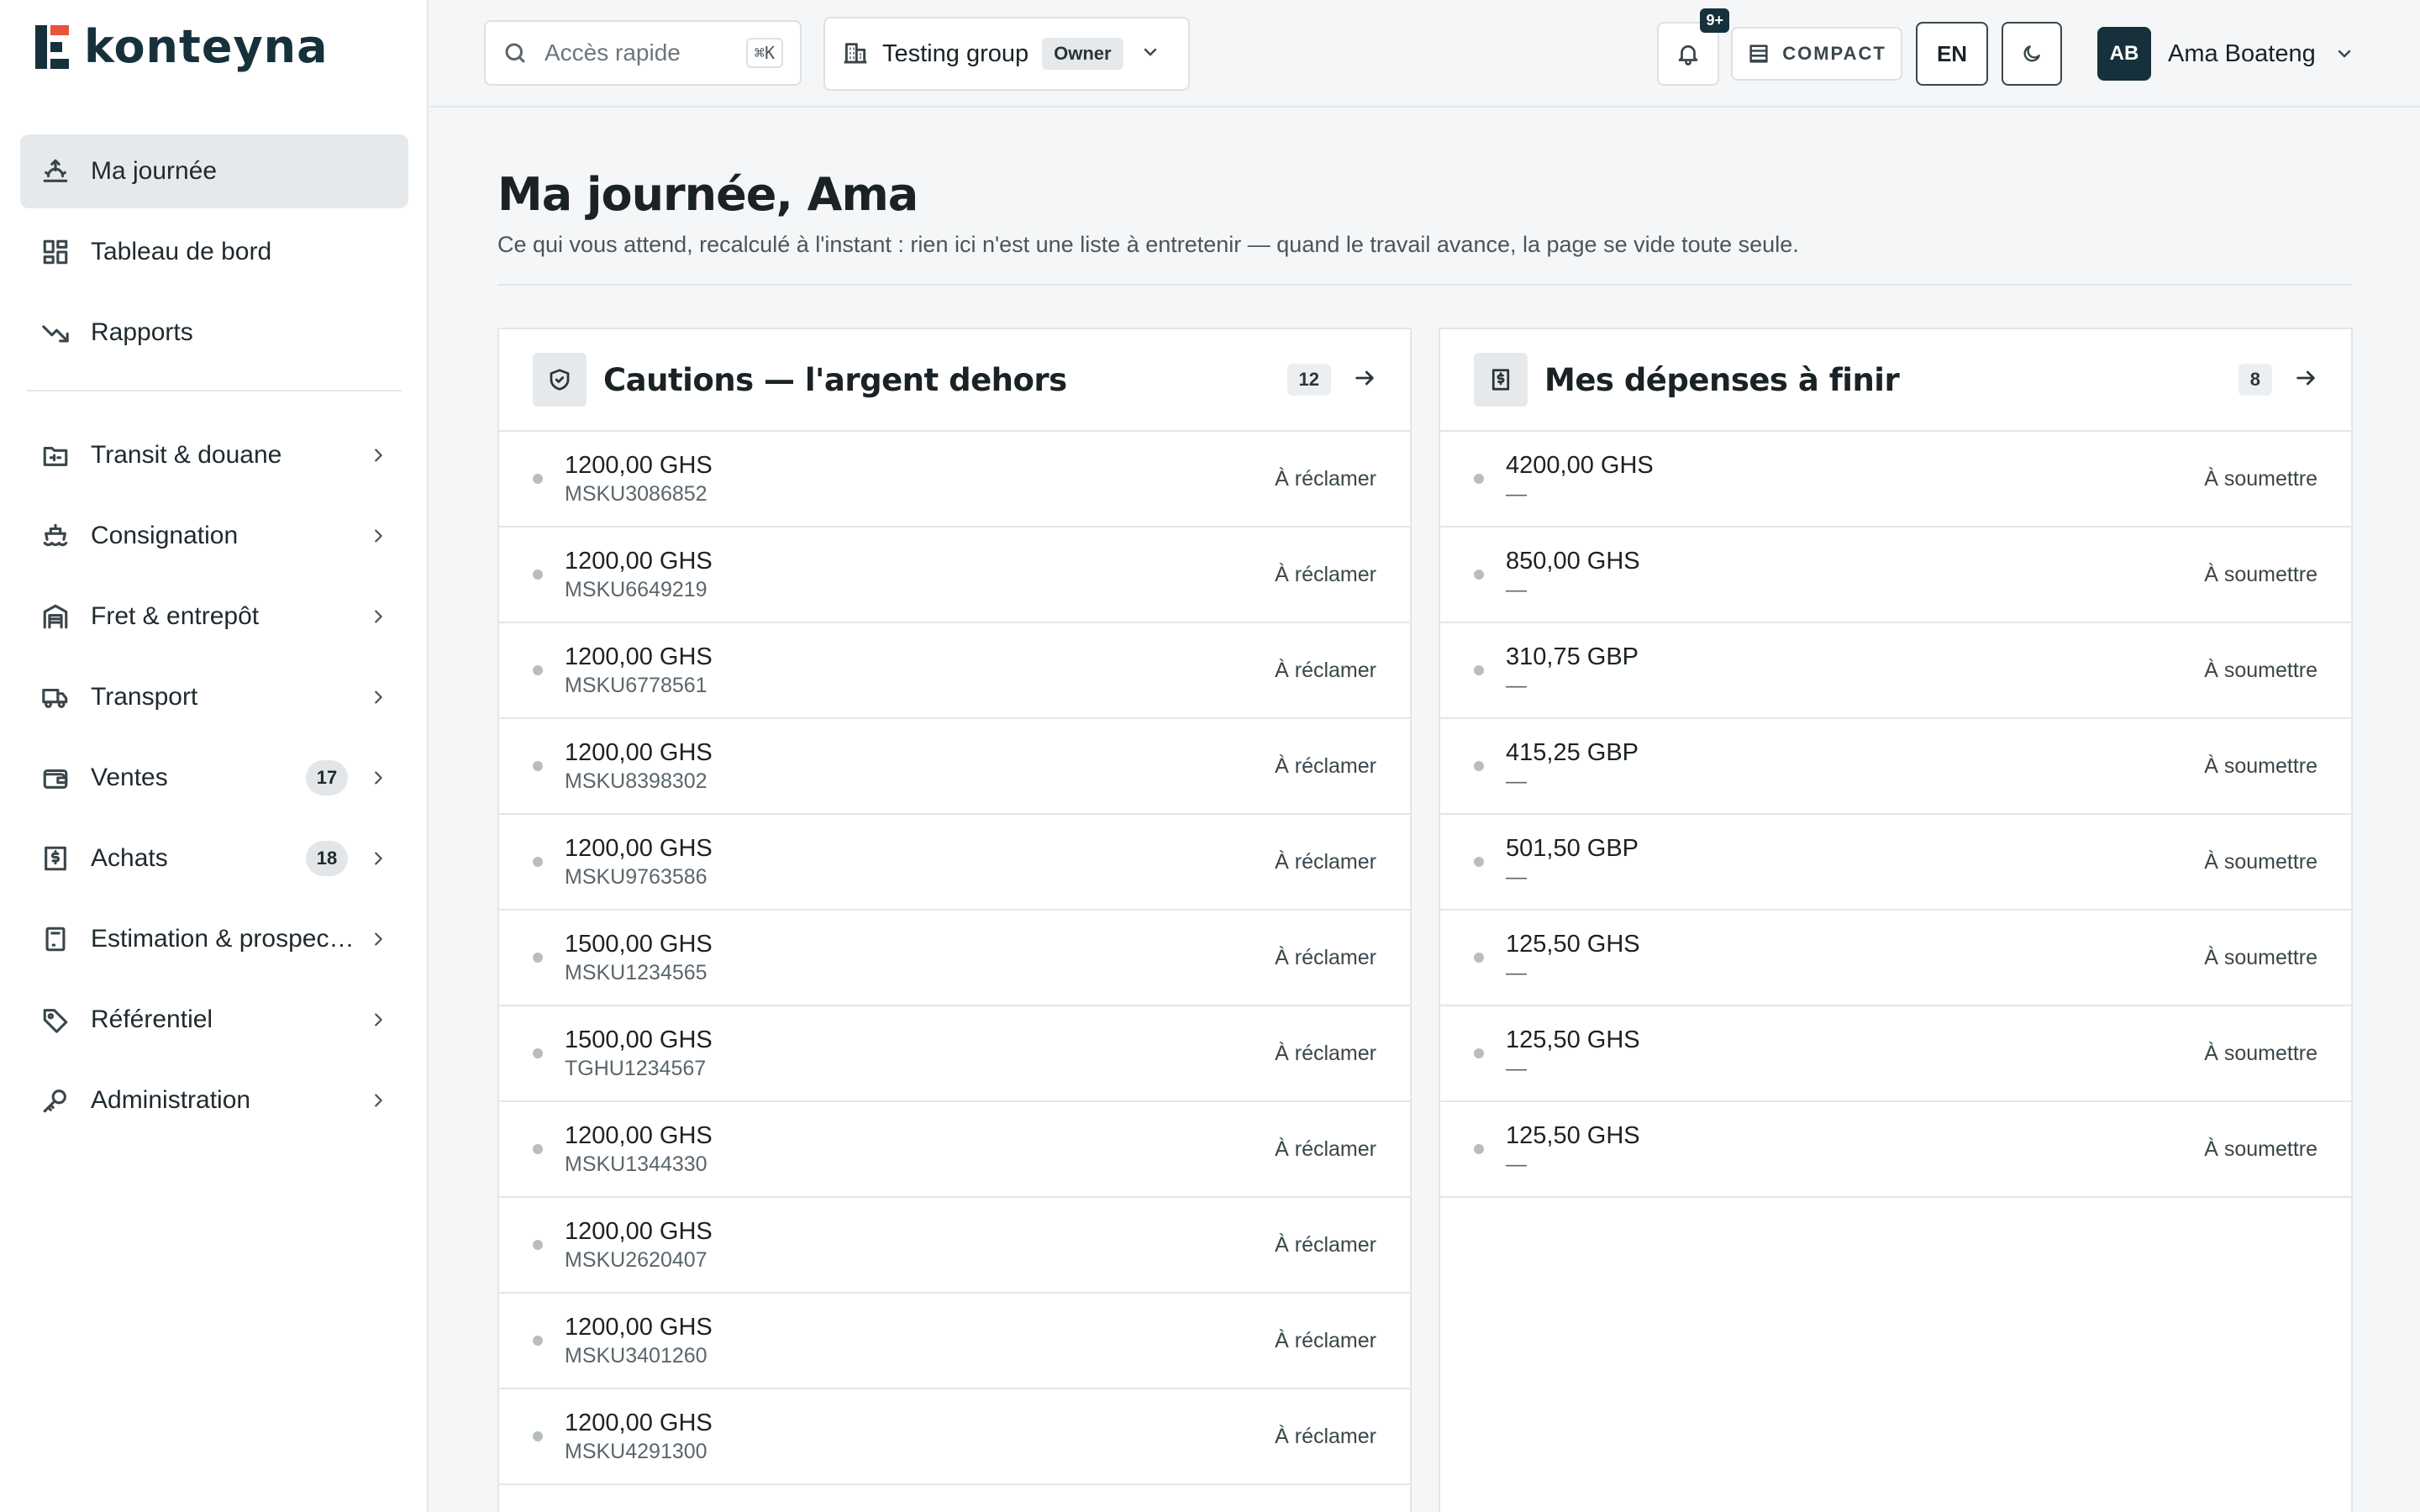 The image size is (2420, 1512). Describe the element at coordinates (636, 494) in the screenshot. I see `row-reference: MSKU3086852` at that location.